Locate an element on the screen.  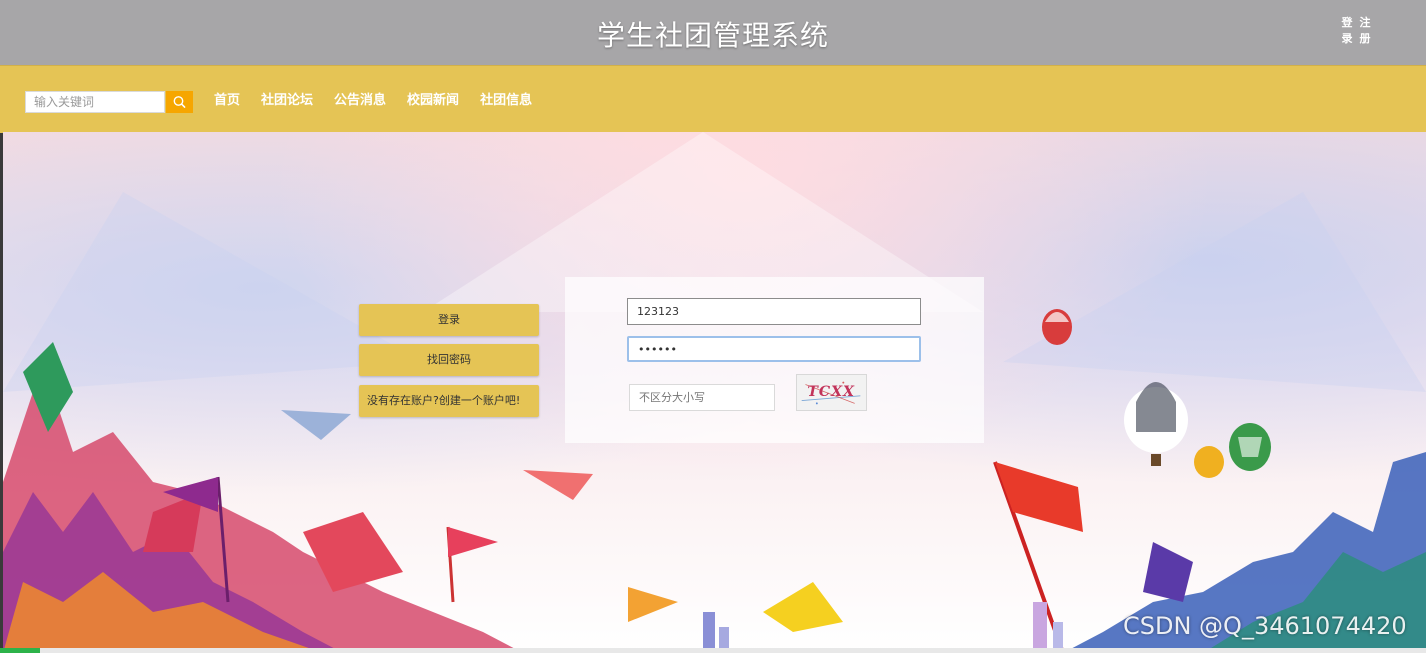
captcha-field is located at coordinates (702, 397).